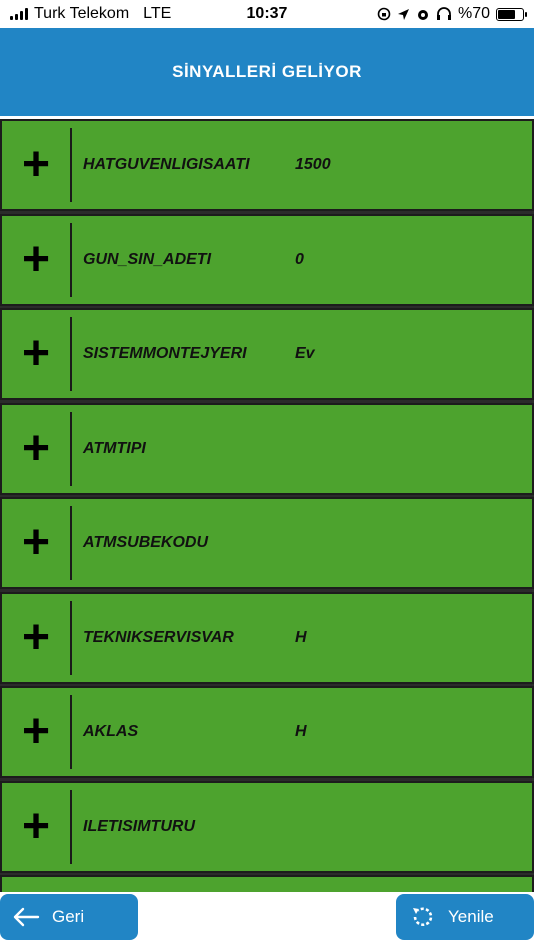 The image size is (534, 950). I want to click on signal-row-partial, so click(267, 883).